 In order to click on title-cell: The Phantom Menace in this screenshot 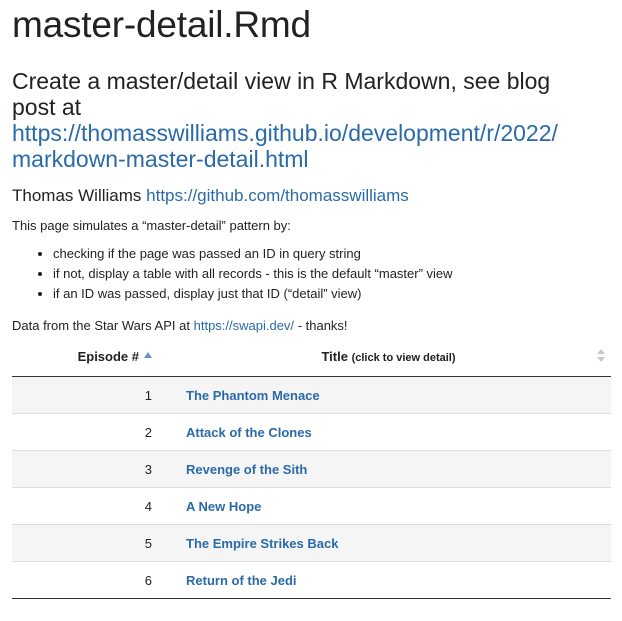, I will do `click(388, 395)`.